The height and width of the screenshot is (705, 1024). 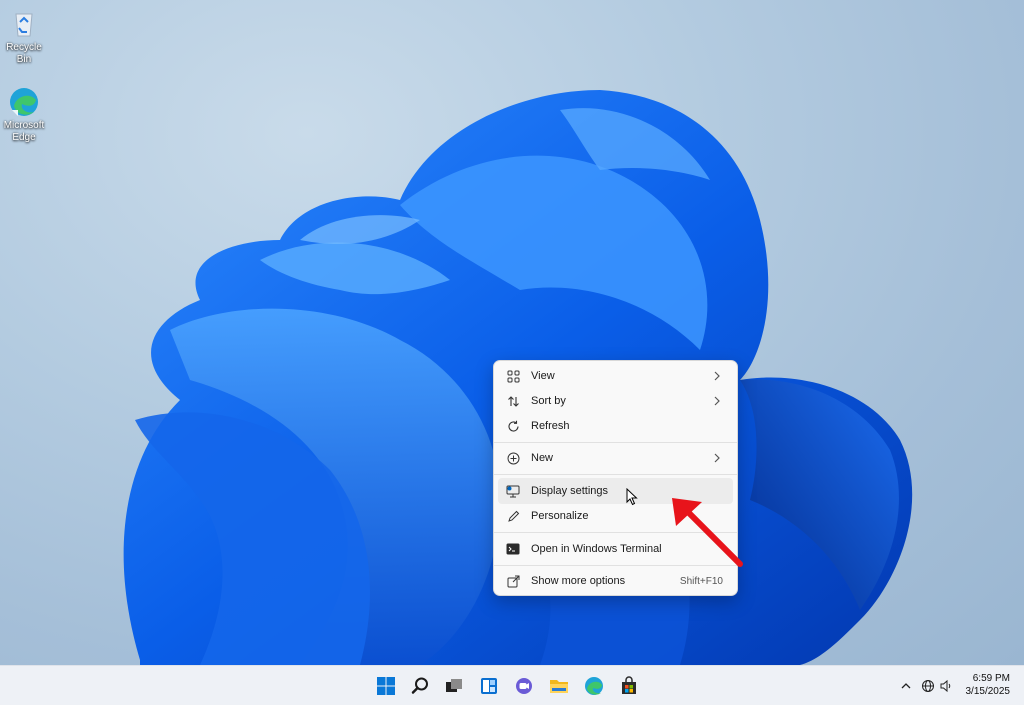 I want to click on store-button, so click(x=629, y=686).